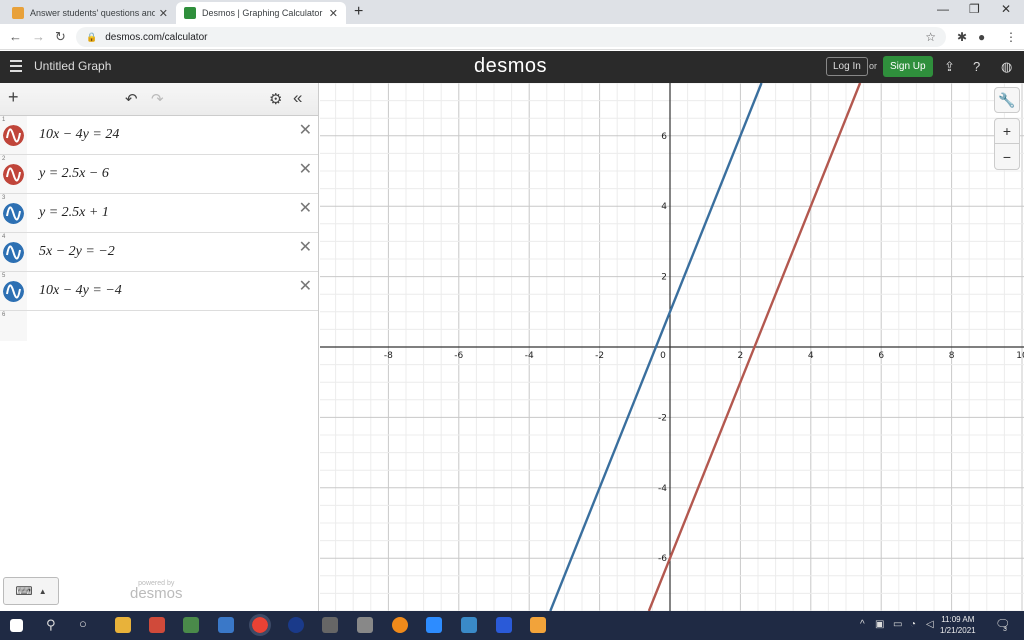 Image resolution: width=1024 pixels, height=640 pixels. Describe the element at coordinates (156, 590) in the screenshot. I see `powered-by-desmos: powered by desmos` at that location.